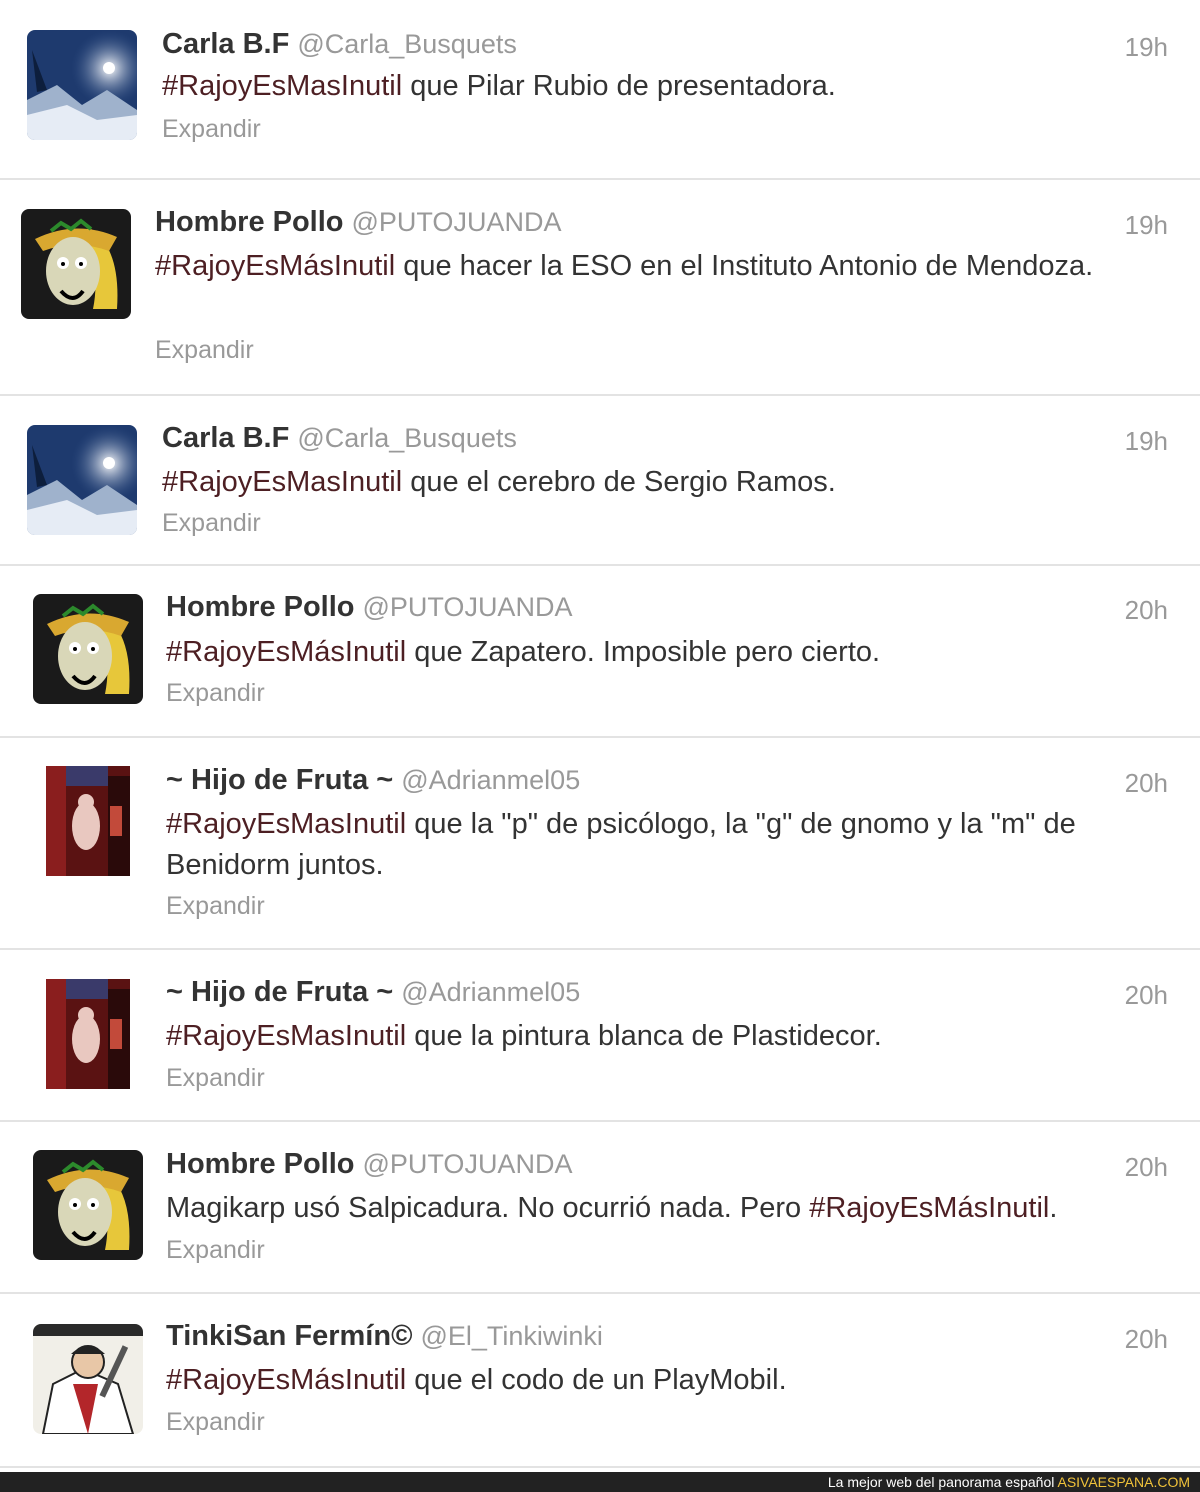 This screenshot has width=1200, height=1492. What do you see at coordinates (1053, 1208) in the screenshot?
I see `tweet-text-after: .` at bounding box center [1053, 1208].